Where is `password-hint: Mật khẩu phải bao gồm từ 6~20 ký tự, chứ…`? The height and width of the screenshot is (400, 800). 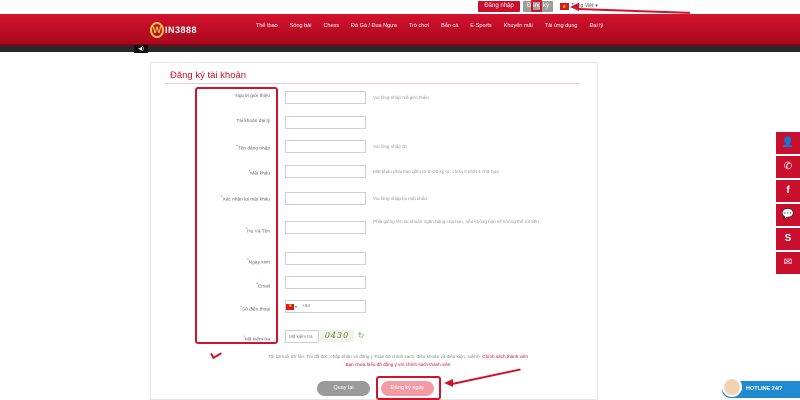 password-hint: Mật khẩu phải bao gồm từ 6~20 ký tự, chứ… is located at coordinates (436, 171).